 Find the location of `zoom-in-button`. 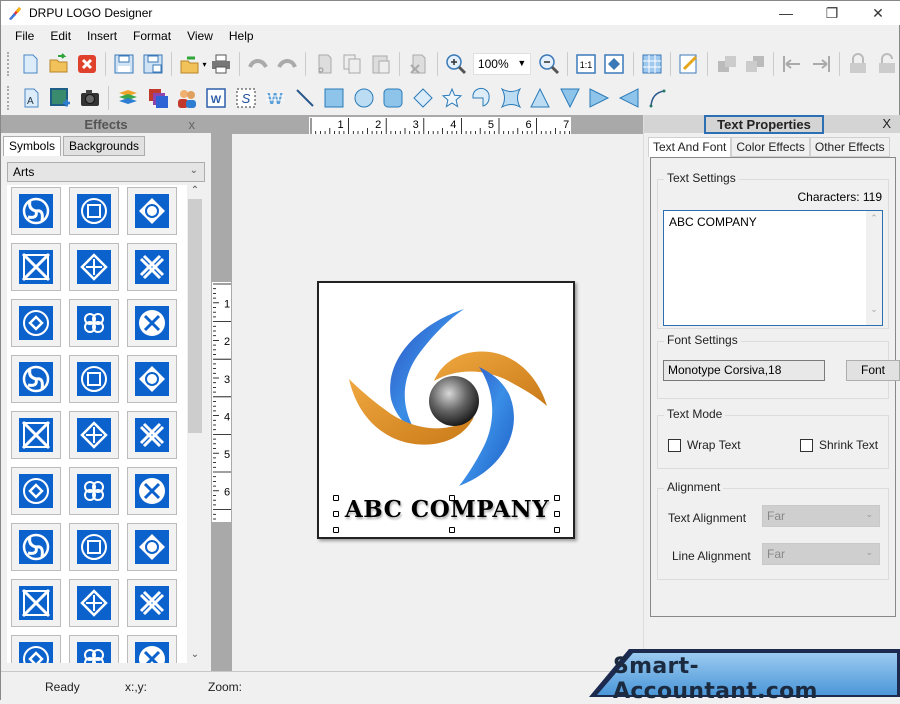

zoom-in-button is located at coordinates (455, 64).